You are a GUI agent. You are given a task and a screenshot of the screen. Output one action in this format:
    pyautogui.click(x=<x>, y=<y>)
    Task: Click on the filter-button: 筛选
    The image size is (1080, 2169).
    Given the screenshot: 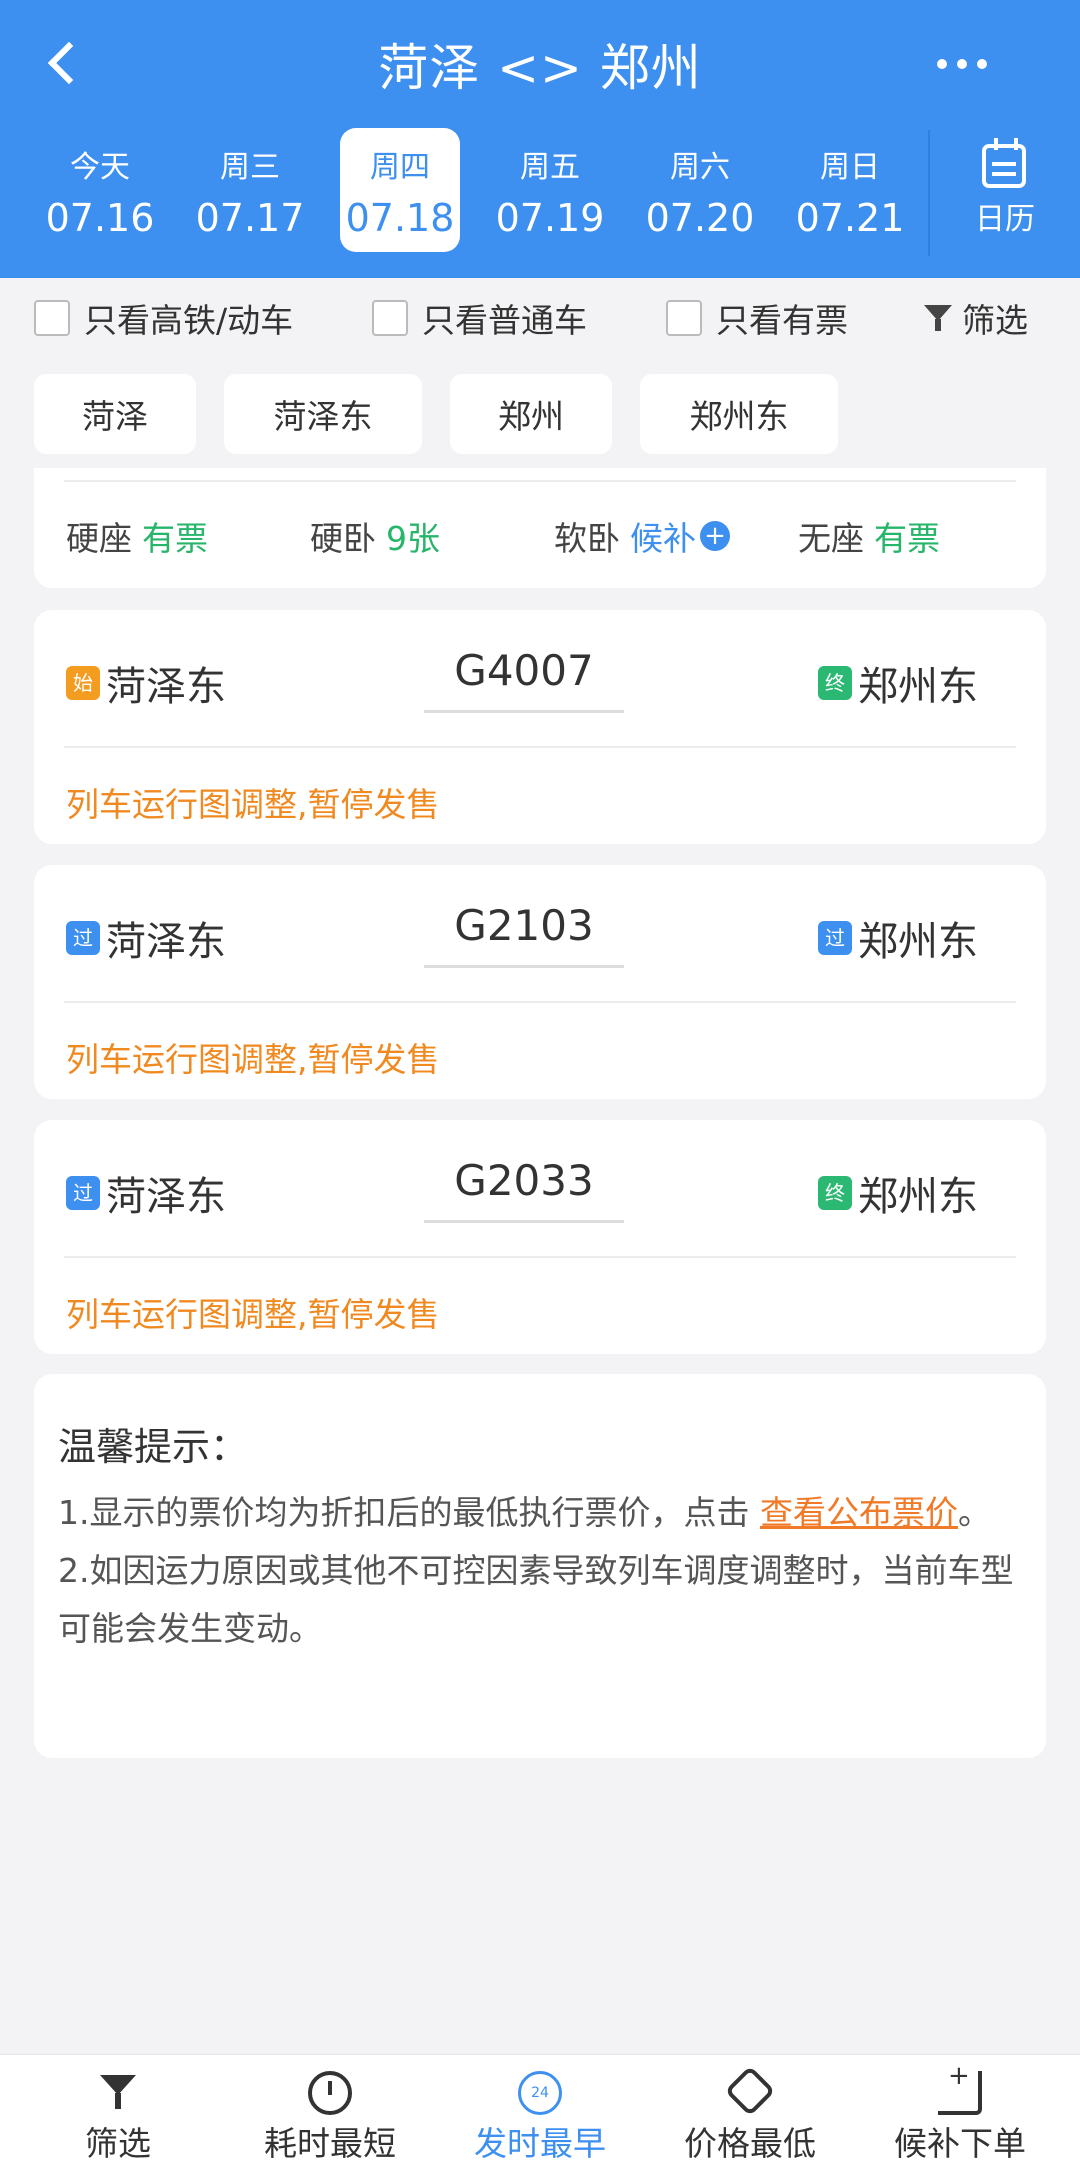 What is the action you would take?
    pyautogui.click(x=976, y=319)
    